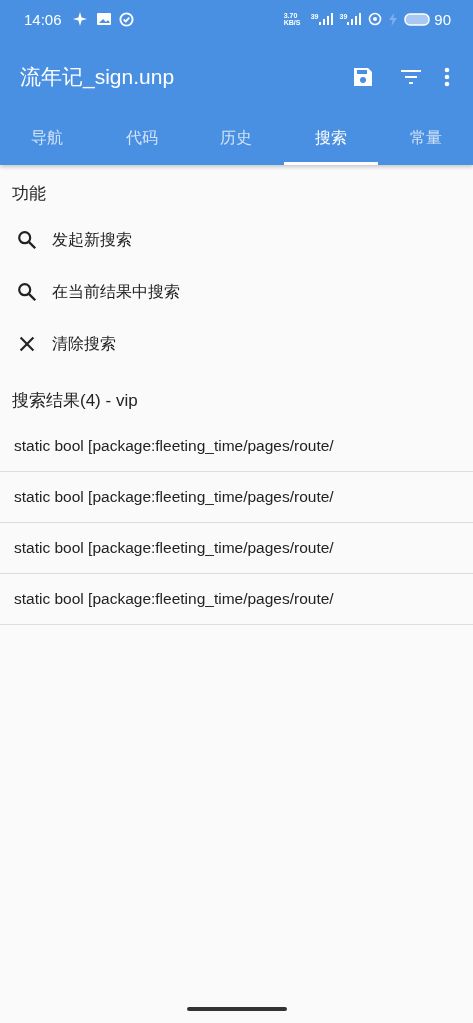  Describe the element at coordinates (103, 19) in the screenshot. I see `image-icon` at that location.